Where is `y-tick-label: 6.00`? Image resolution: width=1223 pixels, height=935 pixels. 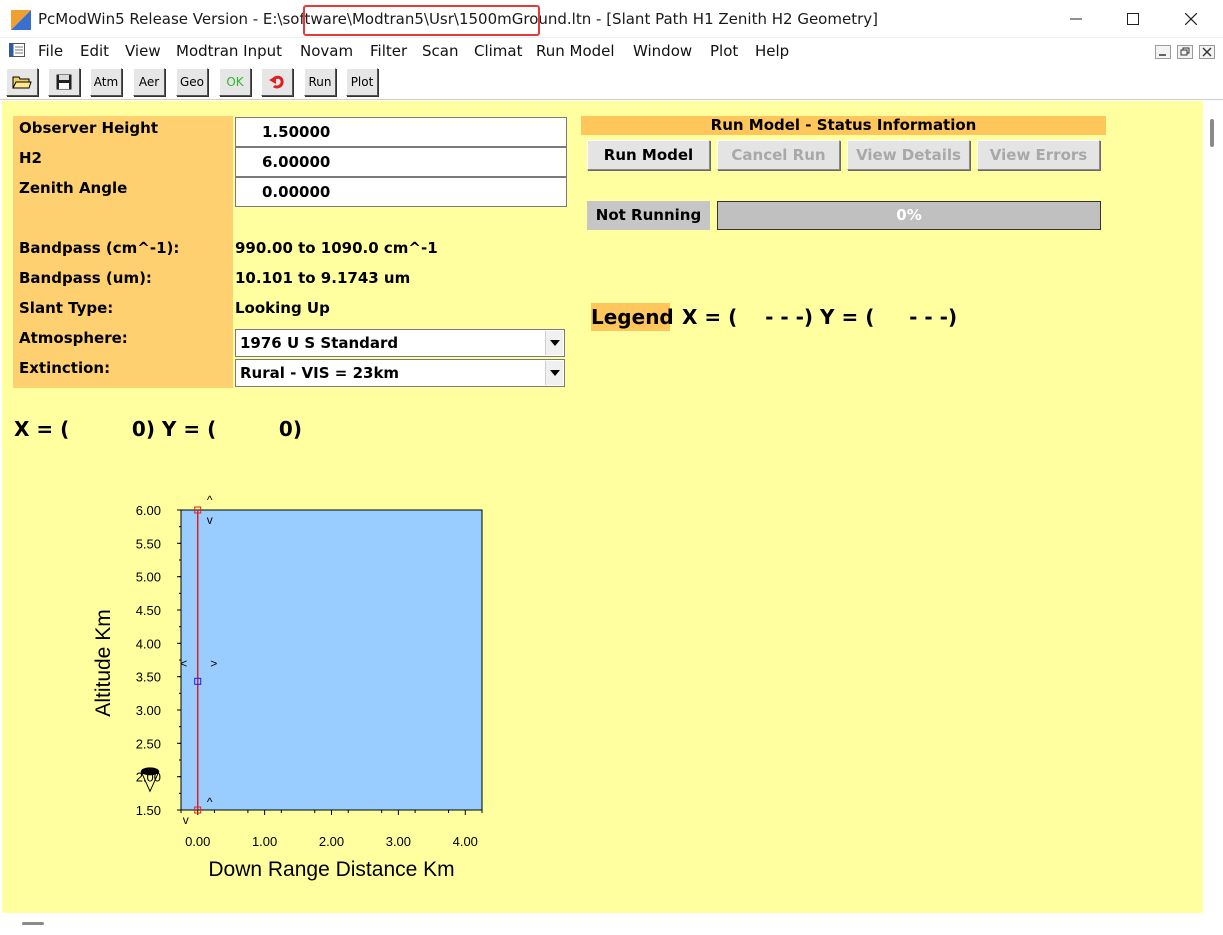 y-tick-label: 6.00 is located at coordinates (148, 510).